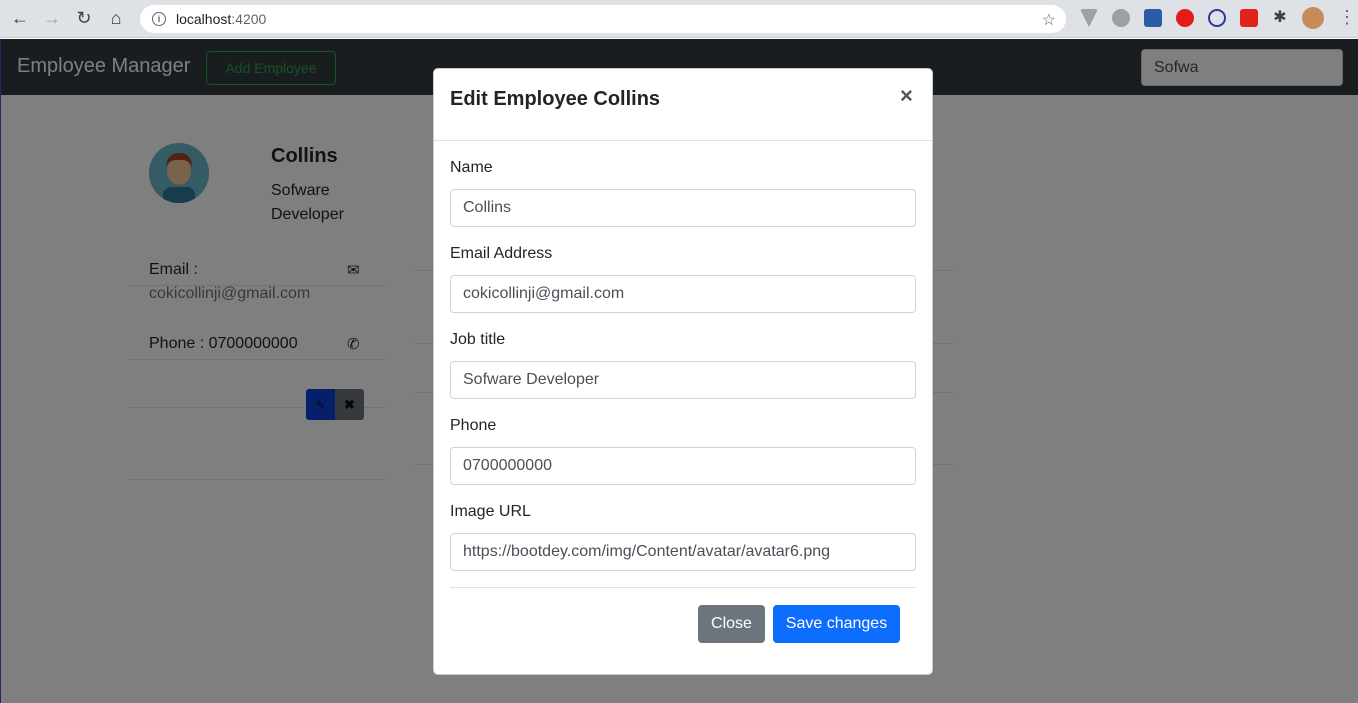 This screenshot has width=1358, height=703. I want to click on vuetify-extension-icon, so click(1089, 18).